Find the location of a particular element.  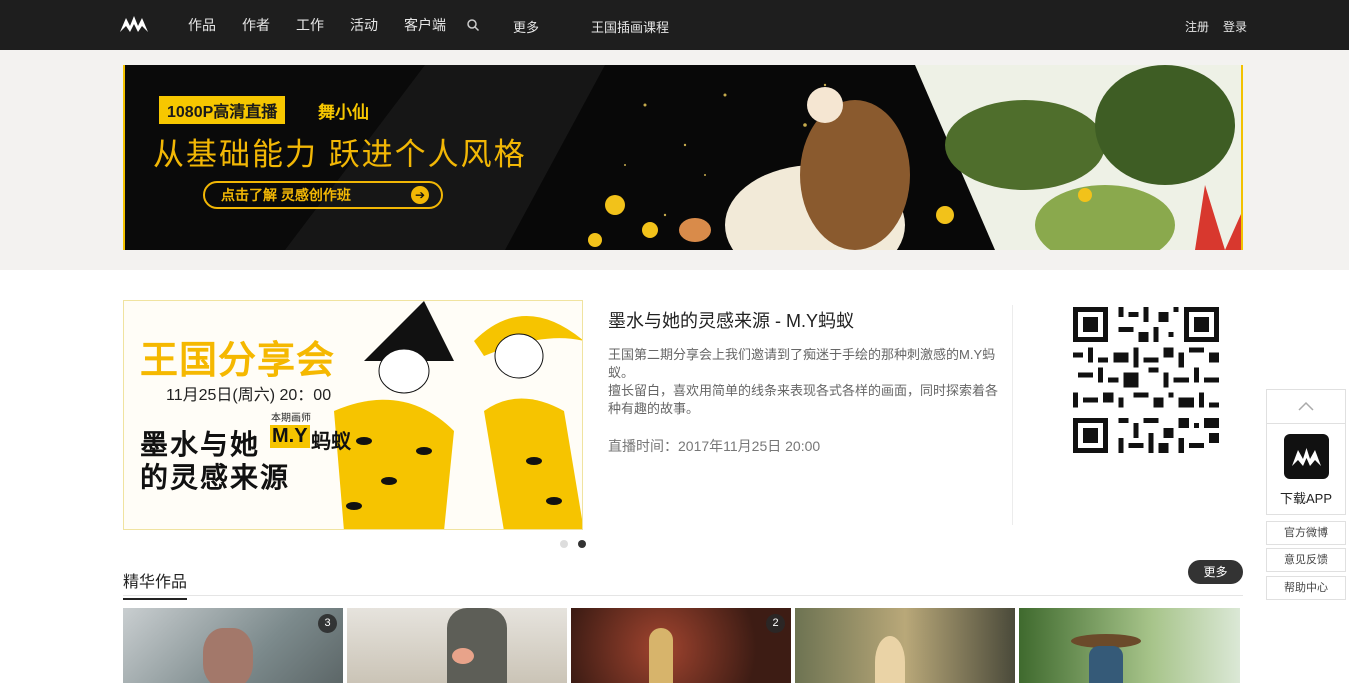

arrow-right-icon: ➔ is located at coordinates (420, 195).